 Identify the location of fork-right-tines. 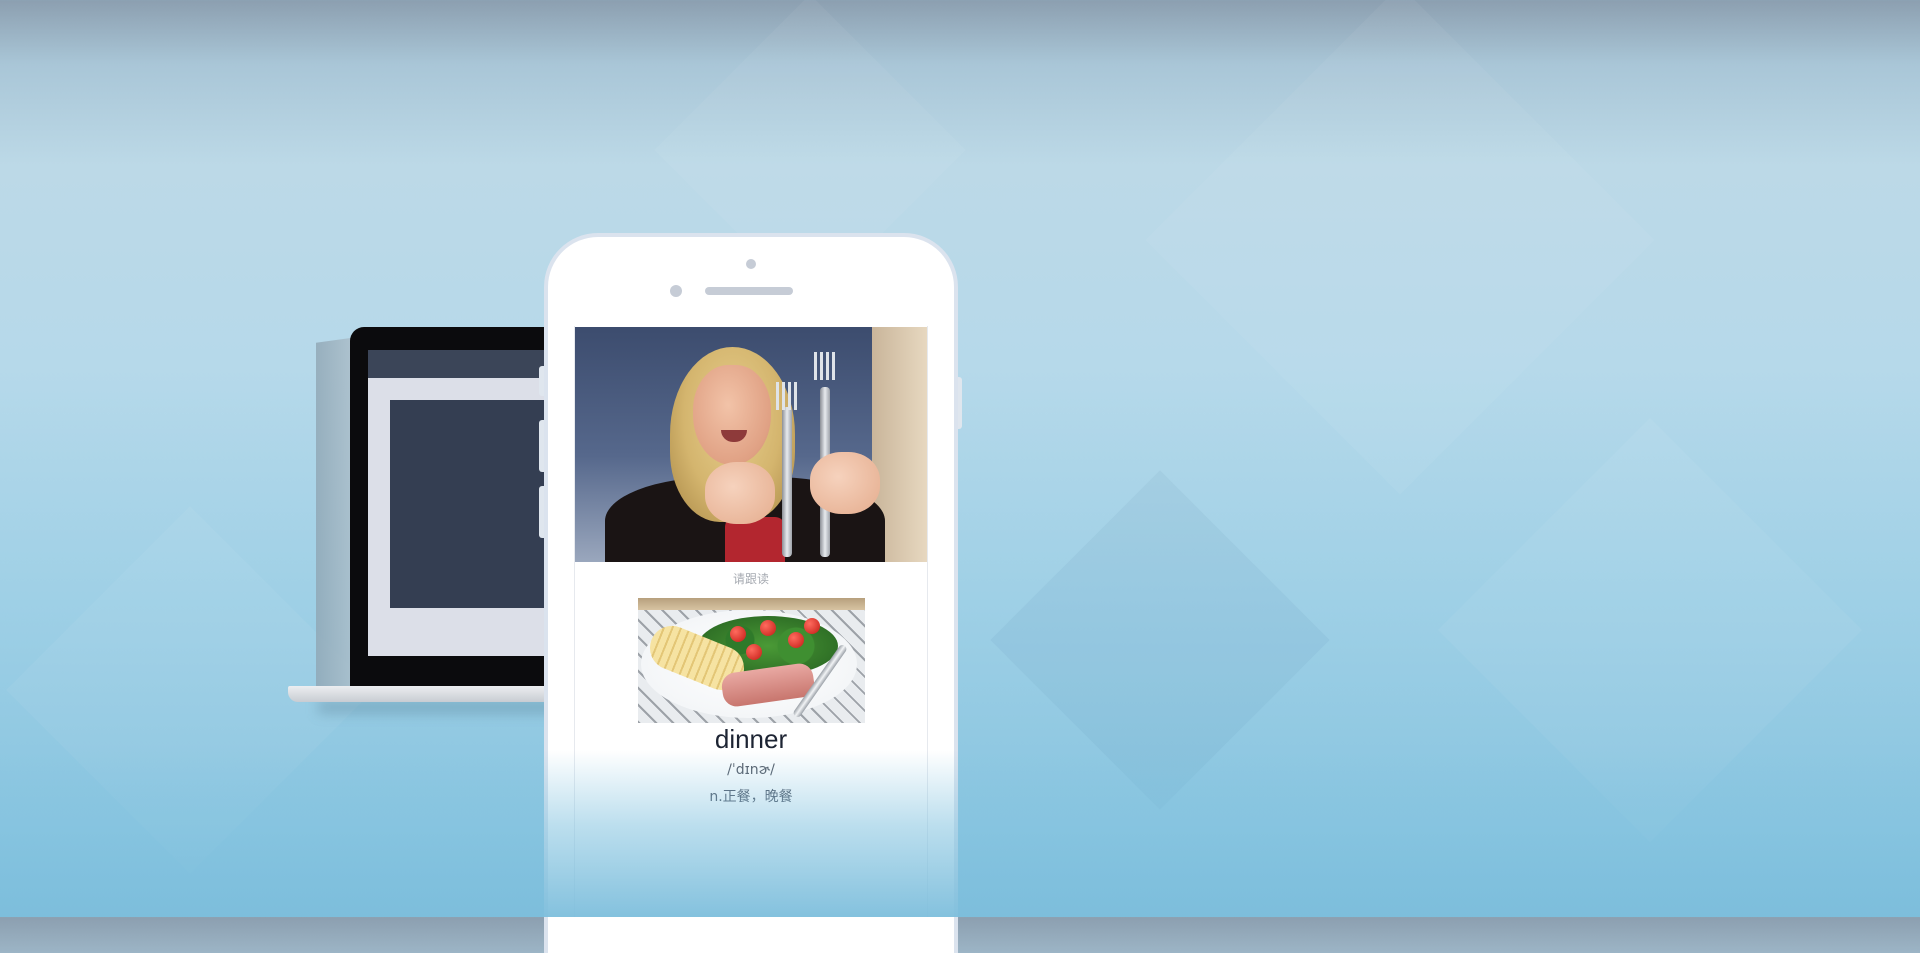
(825, 366).